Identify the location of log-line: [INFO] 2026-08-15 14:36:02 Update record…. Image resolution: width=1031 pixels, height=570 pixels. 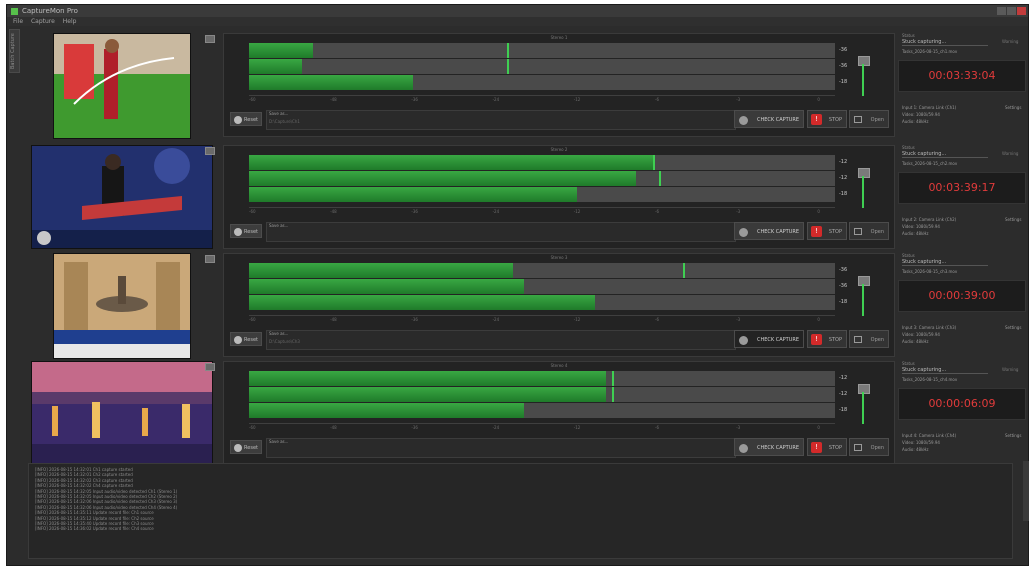
(94, 529).